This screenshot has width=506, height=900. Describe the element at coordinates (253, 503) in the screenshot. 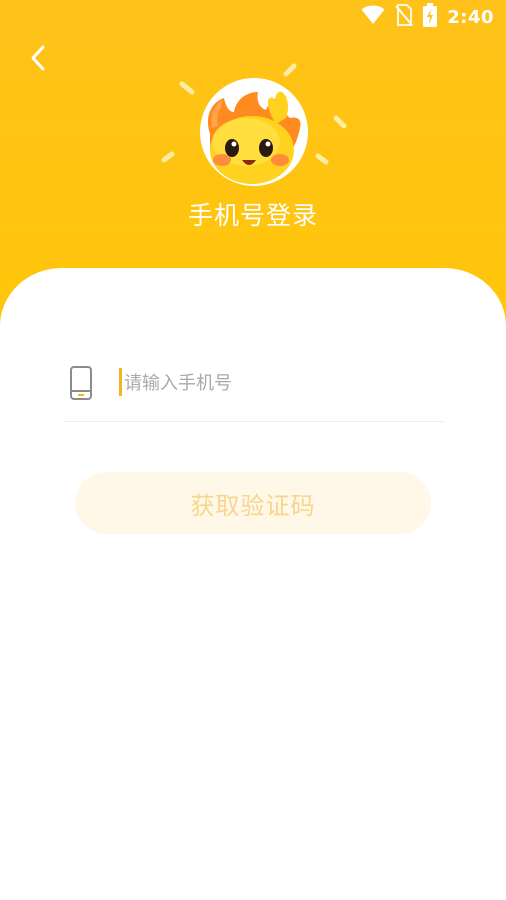

I see `get-verification-code-button: 获取验证码` at that location.